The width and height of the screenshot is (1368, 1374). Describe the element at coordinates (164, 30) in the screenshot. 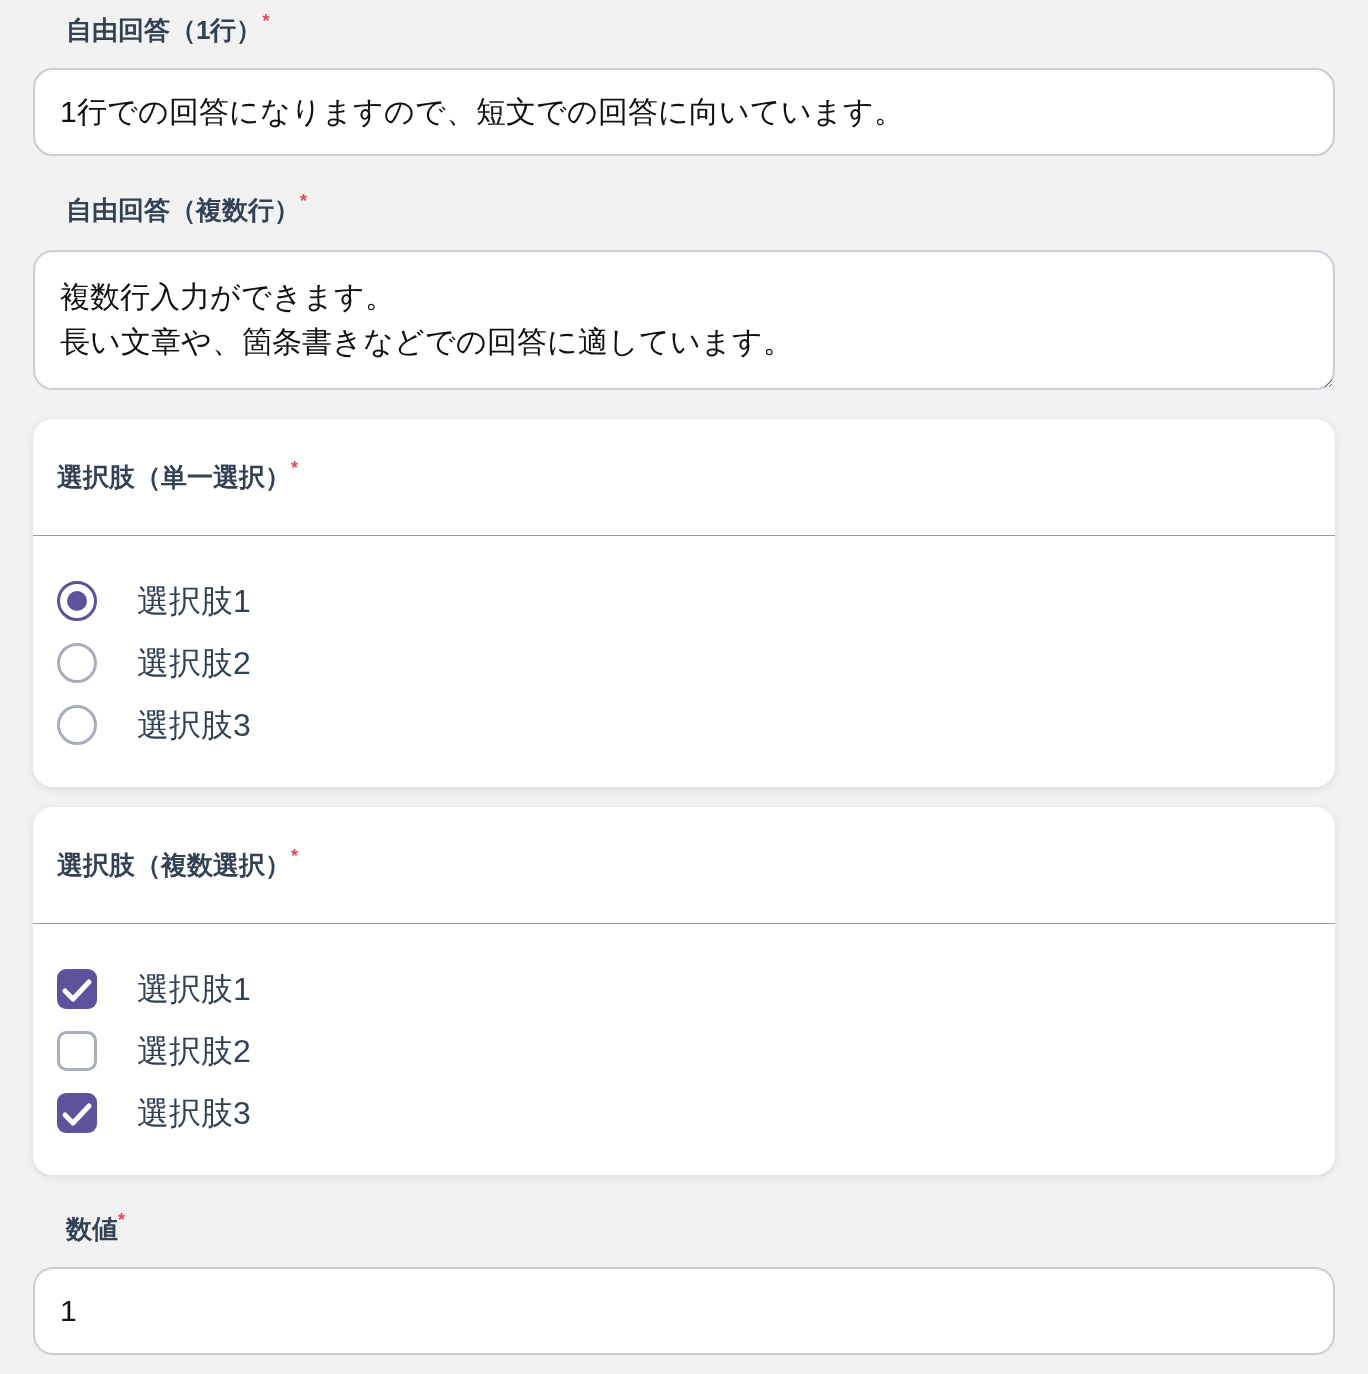

I see `field-label: 自由回答（1行）` at that location.